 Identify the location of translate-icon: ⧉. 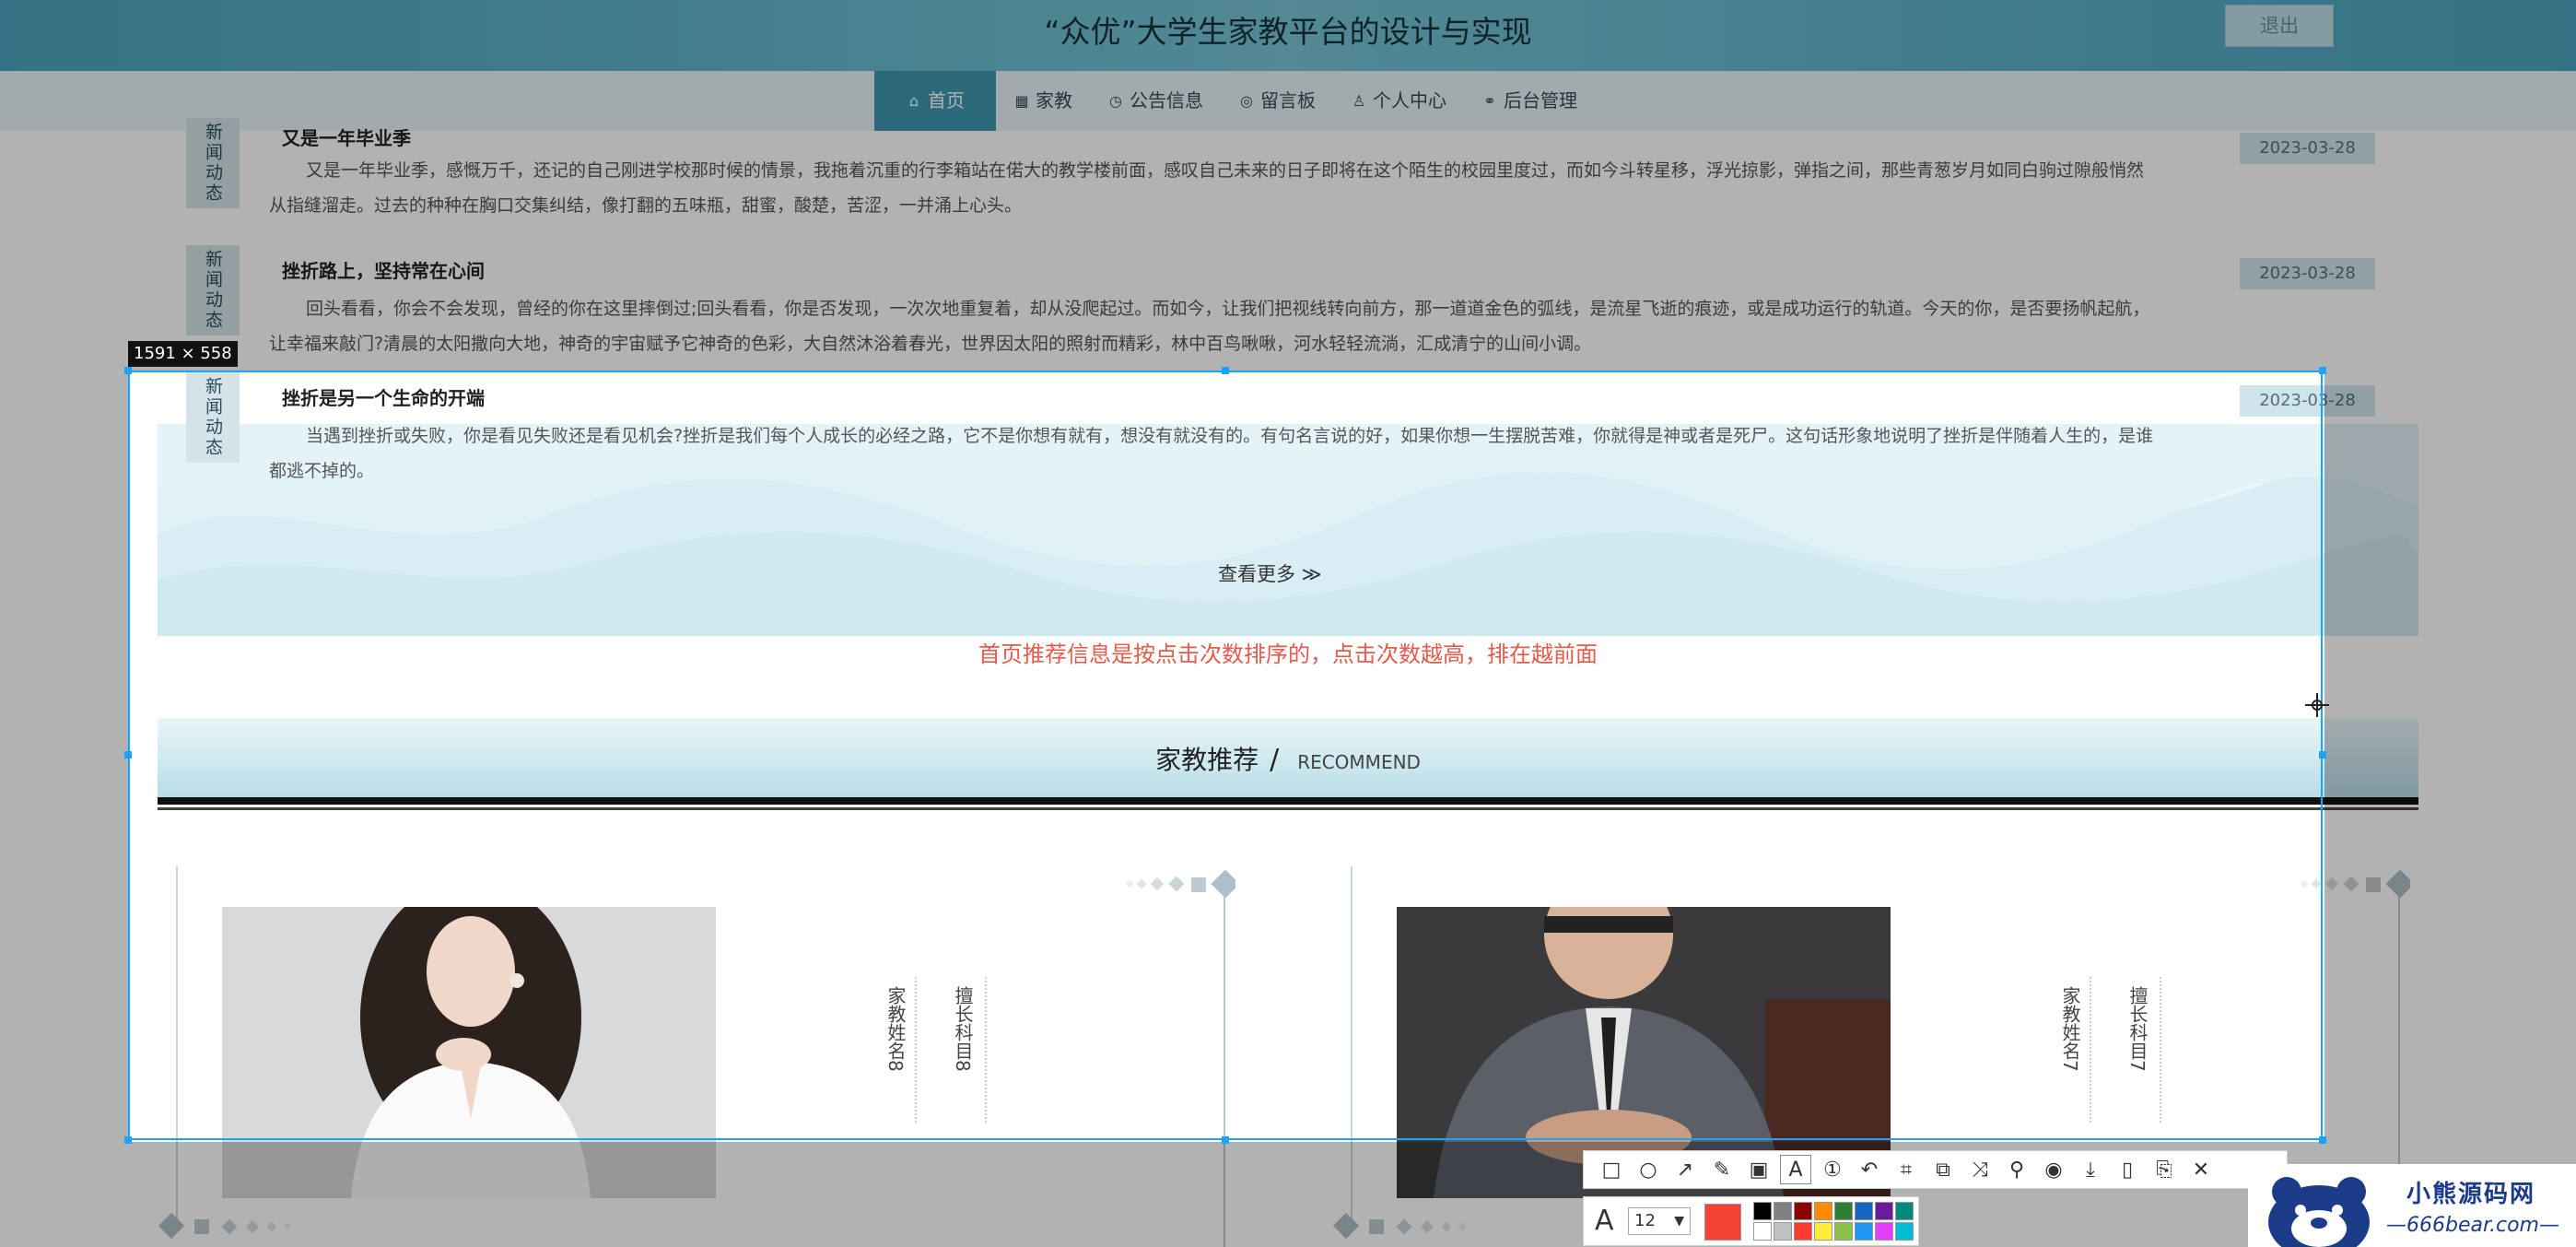
(1943, 1170).